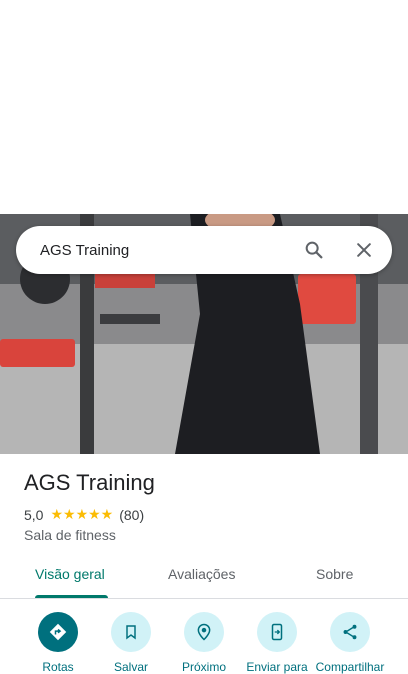  What do you see at coordinates (171, 250) in the screenshot?
I see `search-input: AGS Training` at bounding box center [171, 250].